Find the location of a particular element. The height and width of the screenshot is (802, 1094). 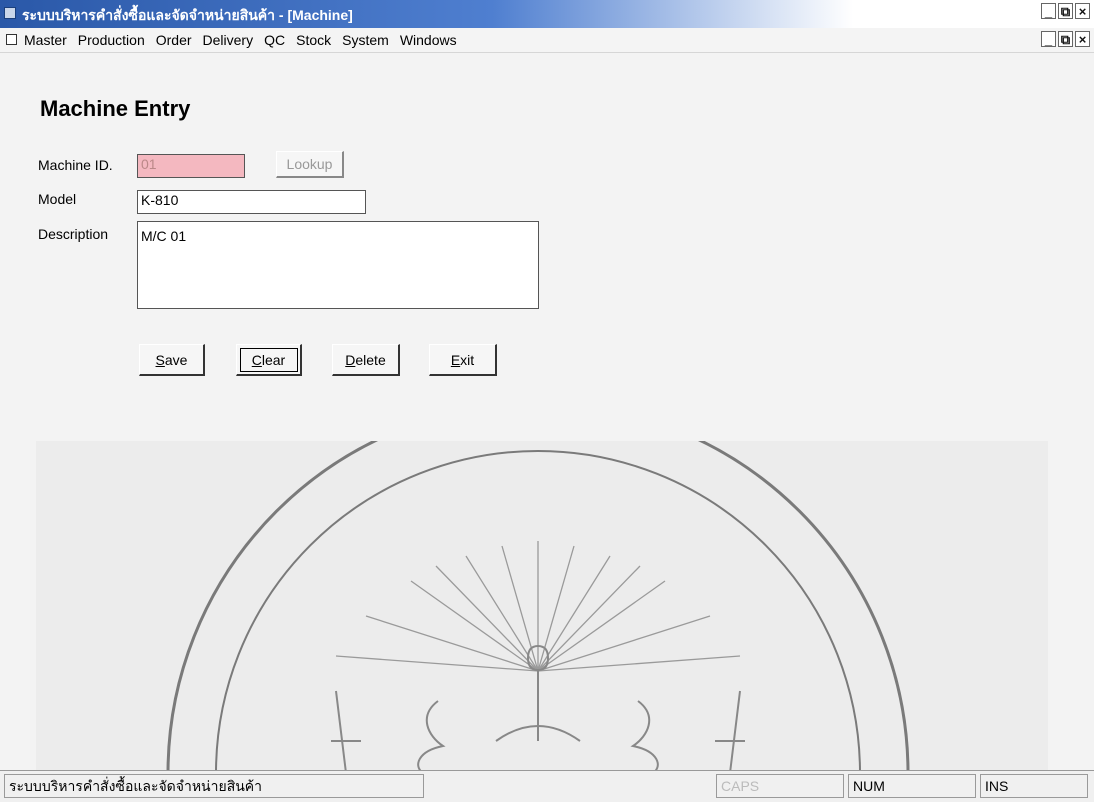

exit-button: Exit is located at coordinates (463, 360).